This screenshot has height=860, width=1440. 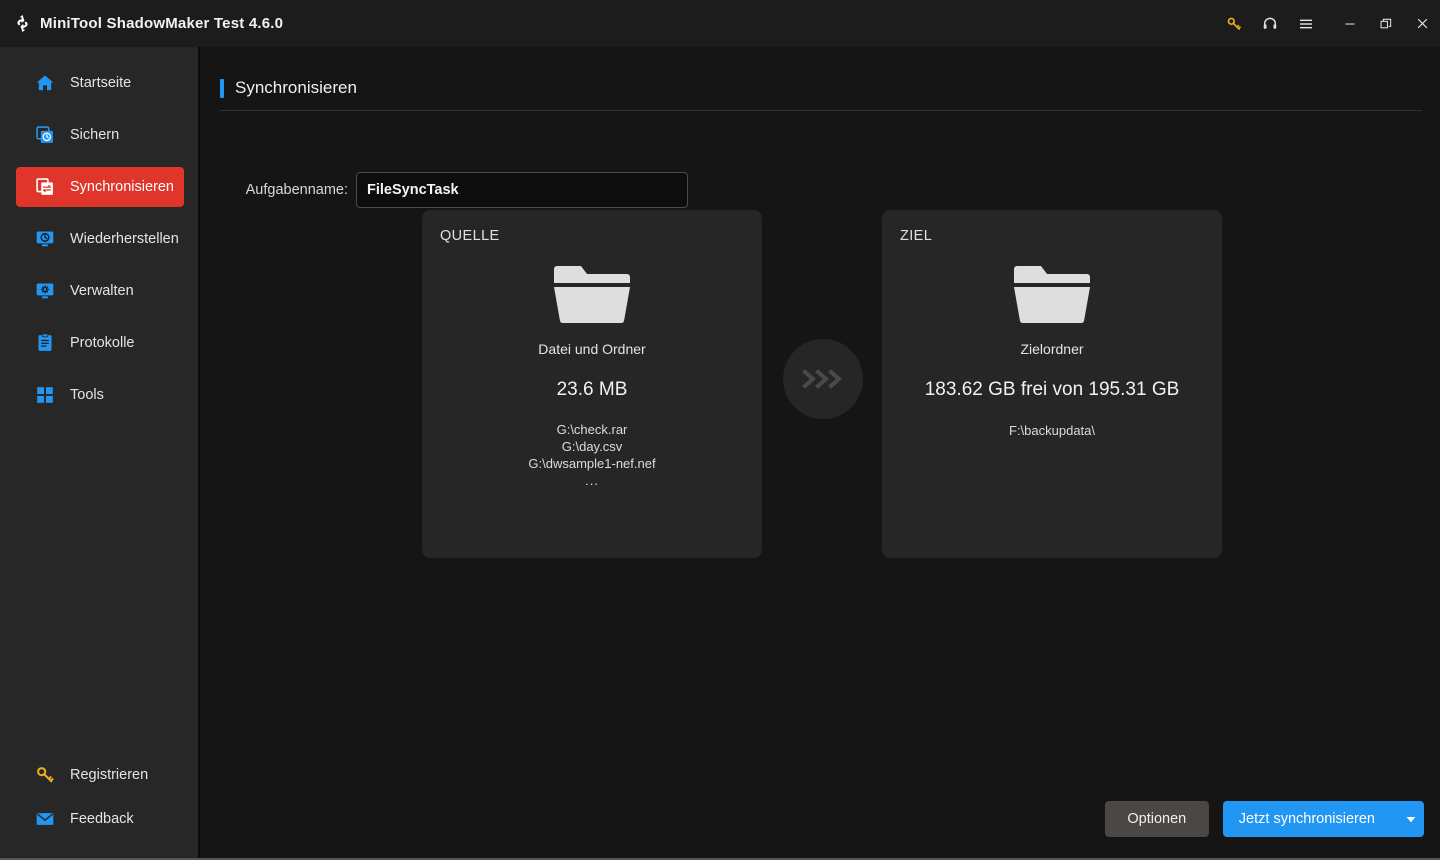 I want to click on page-title: Synchronisieren, so click(x=296, y=87).